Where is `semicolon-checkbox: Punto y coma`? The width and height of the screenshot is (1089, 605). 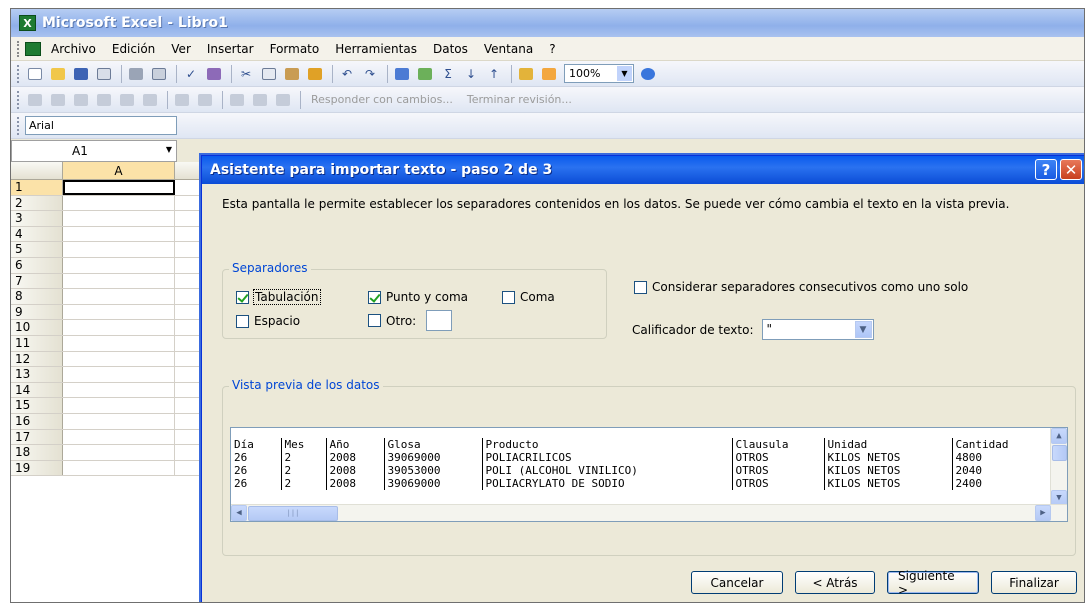 semicolon-checkbox: Punto y coma is located at coordinates (418, 297).